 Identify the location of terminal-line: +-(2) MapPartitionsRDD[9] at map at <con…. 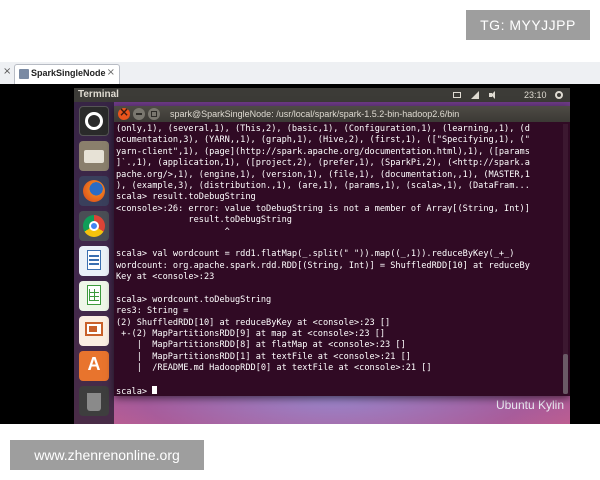
(251, 334).